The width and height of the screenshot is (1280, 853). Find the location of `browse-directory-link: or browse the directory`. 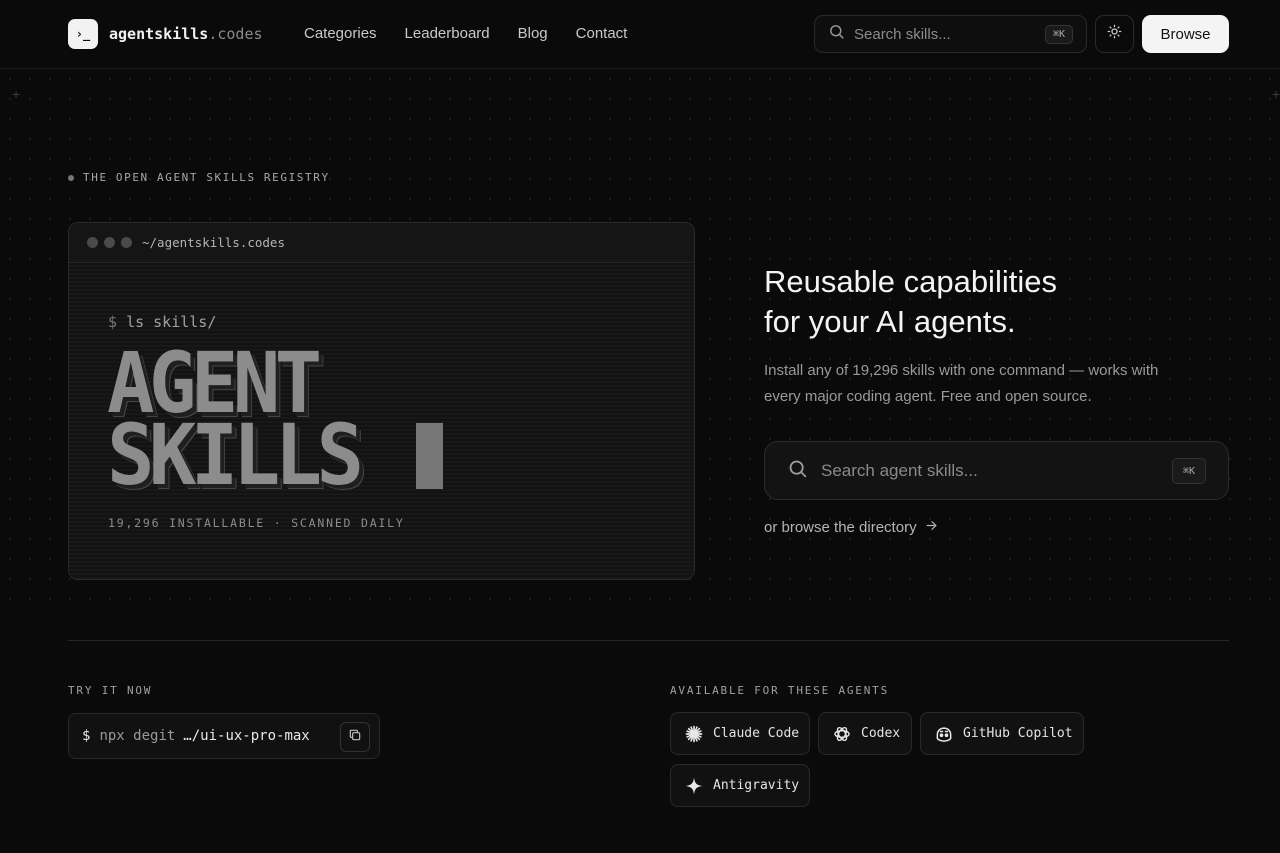

browse-directory-link: or browse the directory is located at coordinates (851, 527).